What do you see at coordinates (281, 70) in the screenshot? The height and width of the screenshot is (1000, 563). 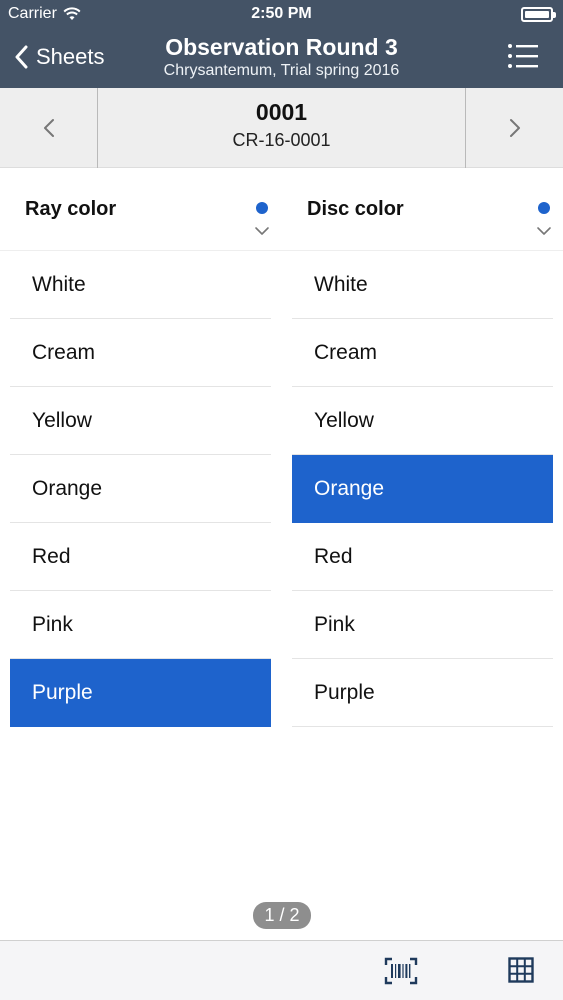 I see `page-subtitle: Chrysantemum, Trial spring 2016` at bounding box center [281, 70].